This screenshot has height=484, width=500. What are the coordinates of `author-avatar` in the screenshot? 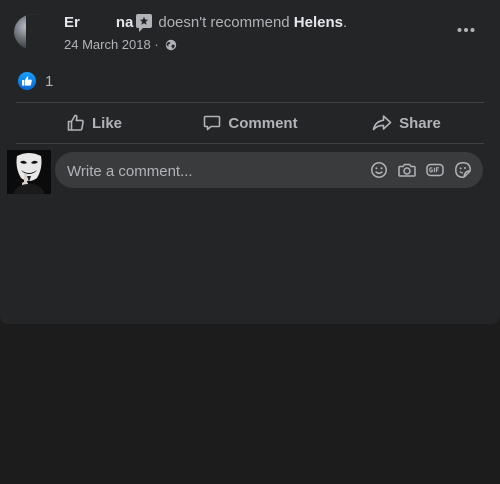 It's located at (34, 32).